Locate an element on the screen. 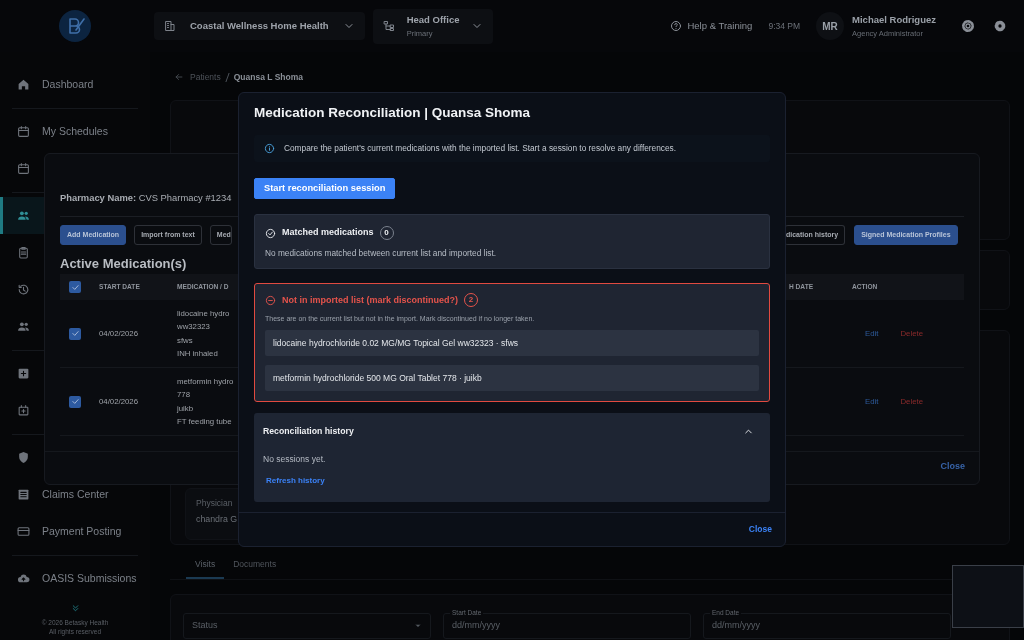  empty-history-text: No sessions yet. is located at coordinates (295, 459).